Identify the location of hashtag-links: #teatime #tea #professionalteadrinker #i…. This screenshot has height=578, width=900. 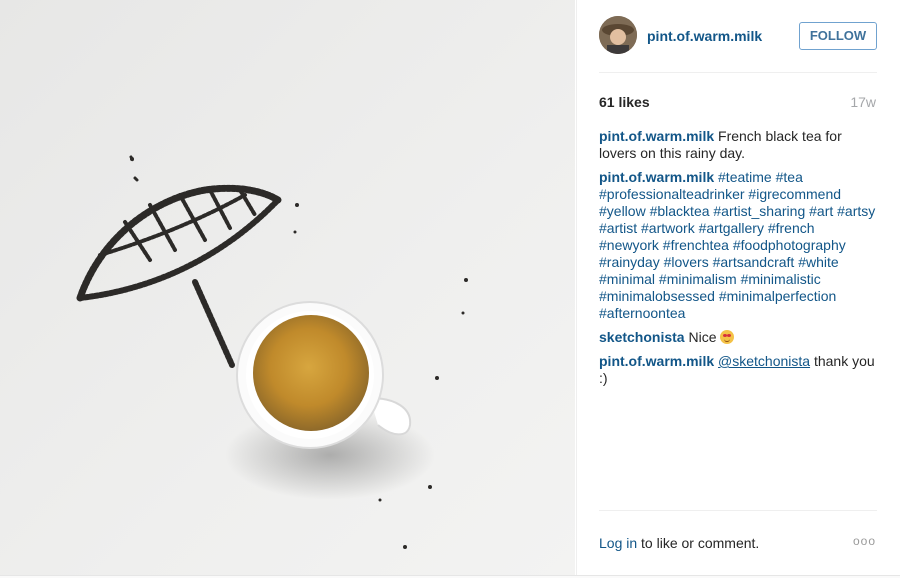
(737, 245).